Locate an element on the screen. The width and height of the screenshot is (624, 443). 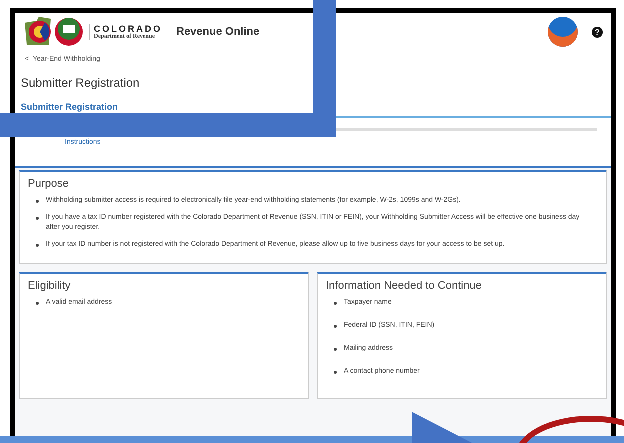
colorado-logo-icon is located at coordinates (54, 32).